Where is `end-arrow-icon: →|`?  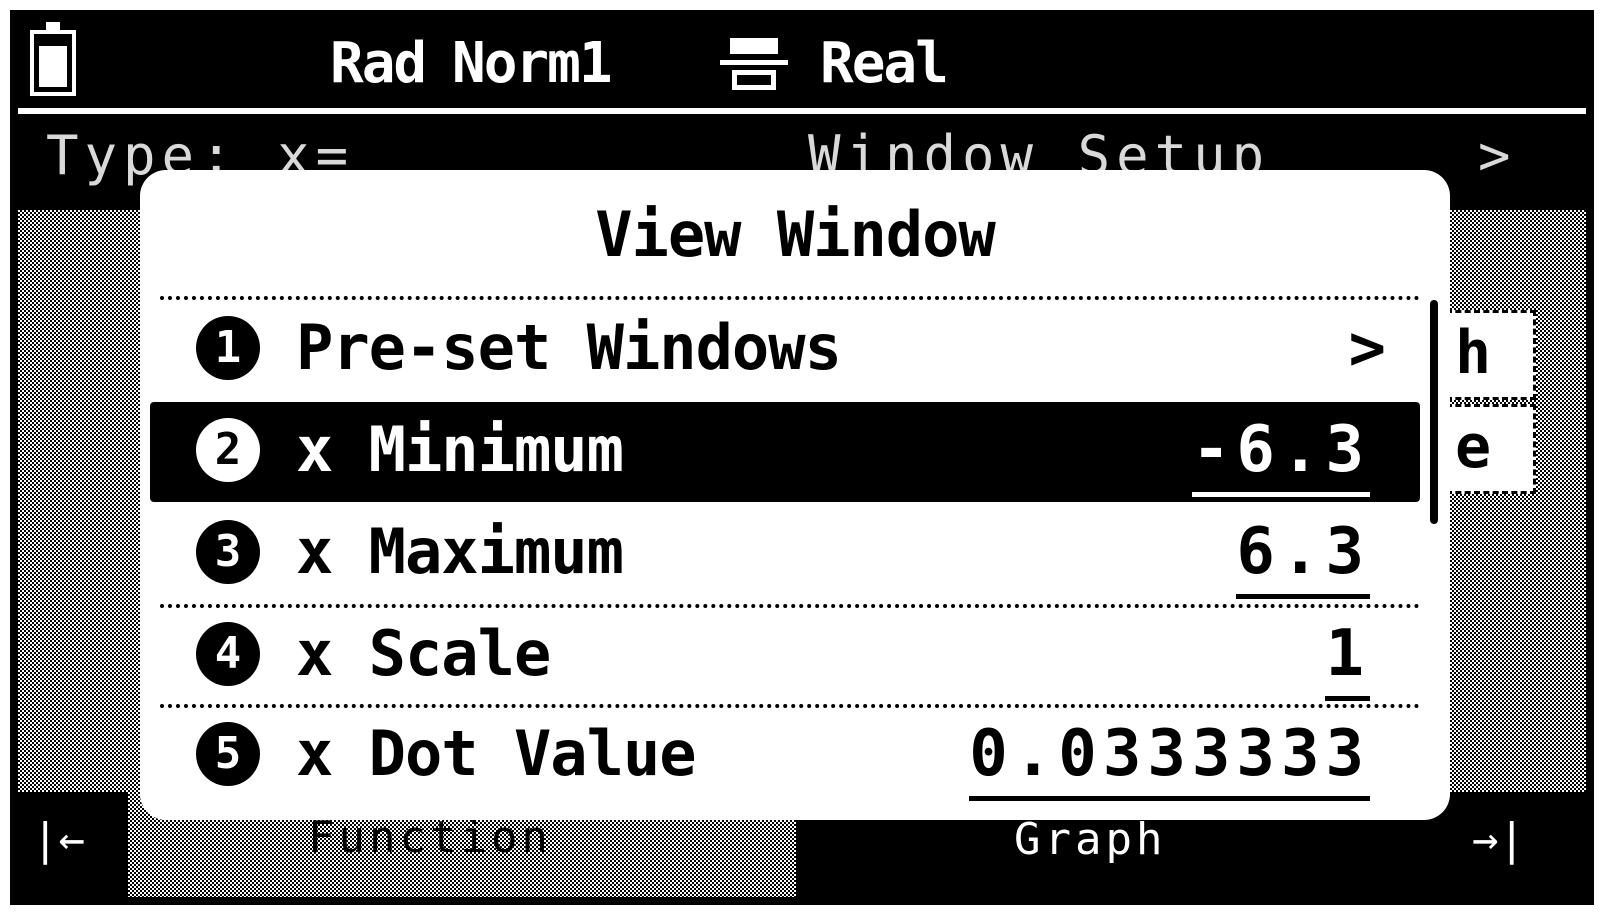
end-arrow-icon: →| is located at coordinates (1498, 839).